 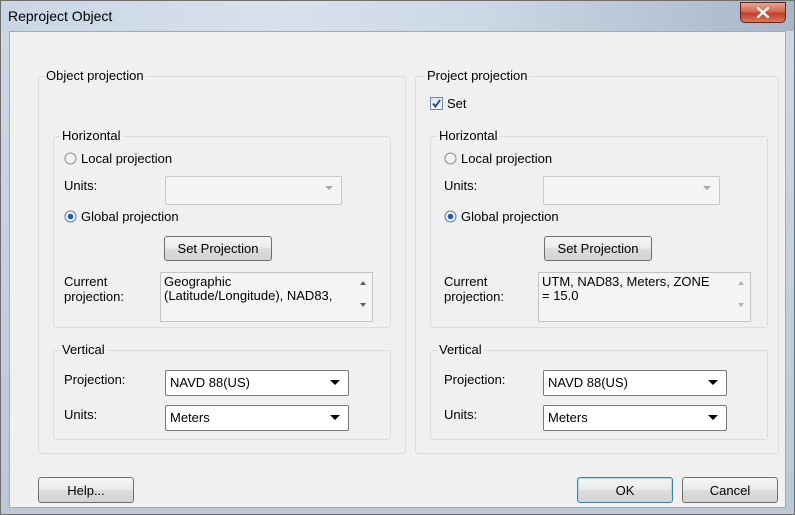 I want to click on object-units-combo, so click(x=253, y=190).